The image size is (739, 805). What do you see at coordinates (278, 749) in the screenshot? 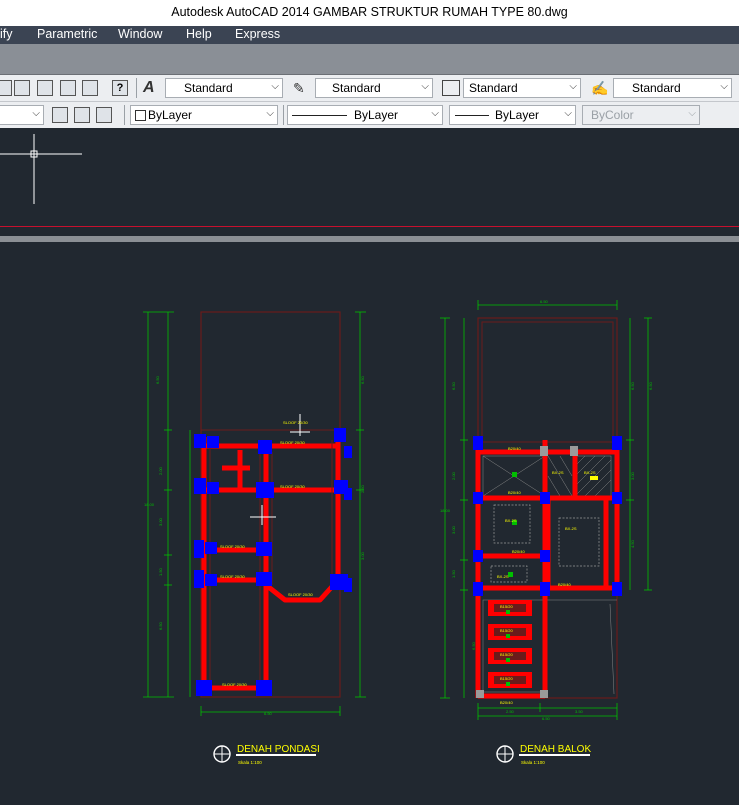
I see `foundation-plan-title-text: DENAH PONDASI` at bounding box center [278, 749].